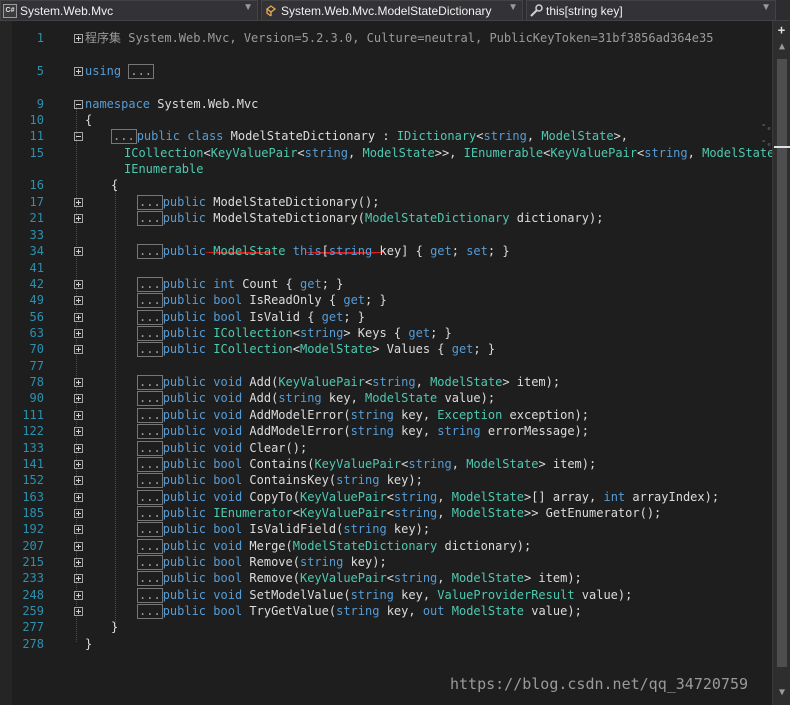 This screenshot has height=705, width=790. What do you see at coordinates (386, 448) in the screenshot?
I see `code-line: 133... public void Clear();` at bounding box center [386, 448].